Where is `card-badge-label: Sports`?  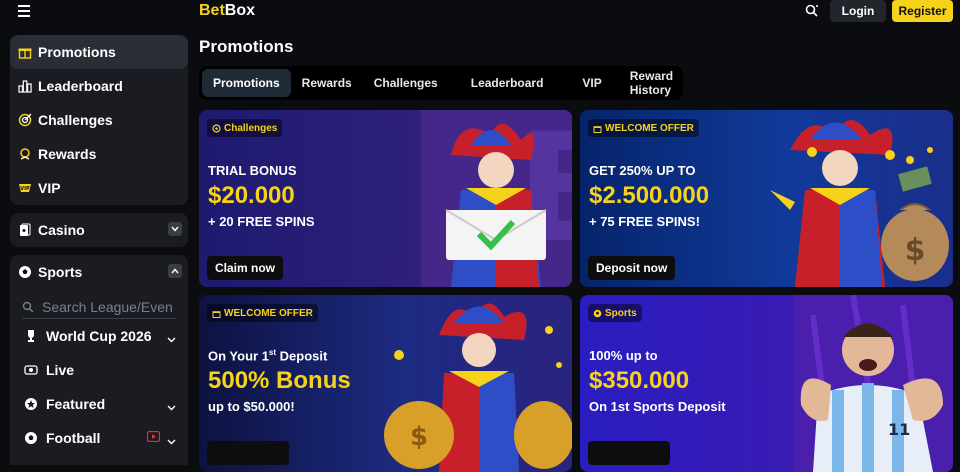 card-badge-label: Sports is located at coordinates (621, 313).